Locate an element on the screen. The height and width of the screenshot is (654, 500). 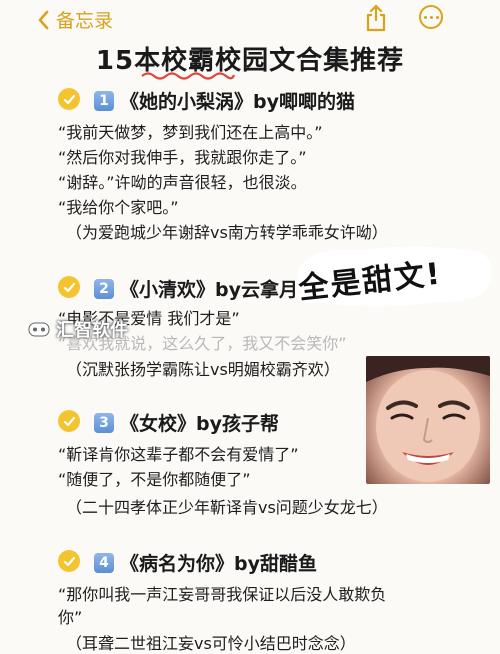
game-controller-icon is located at coordinates (39, 329).